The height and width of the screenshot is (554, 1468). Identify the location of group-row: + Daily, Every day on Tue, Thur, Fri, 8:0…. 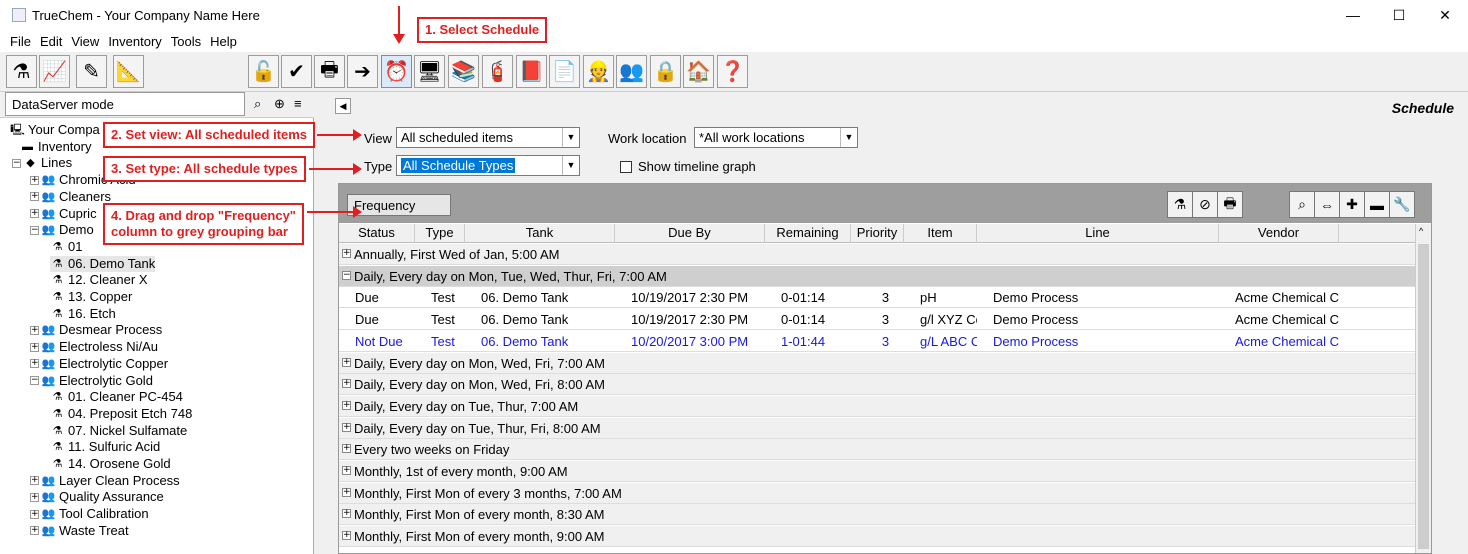
(885, 428).